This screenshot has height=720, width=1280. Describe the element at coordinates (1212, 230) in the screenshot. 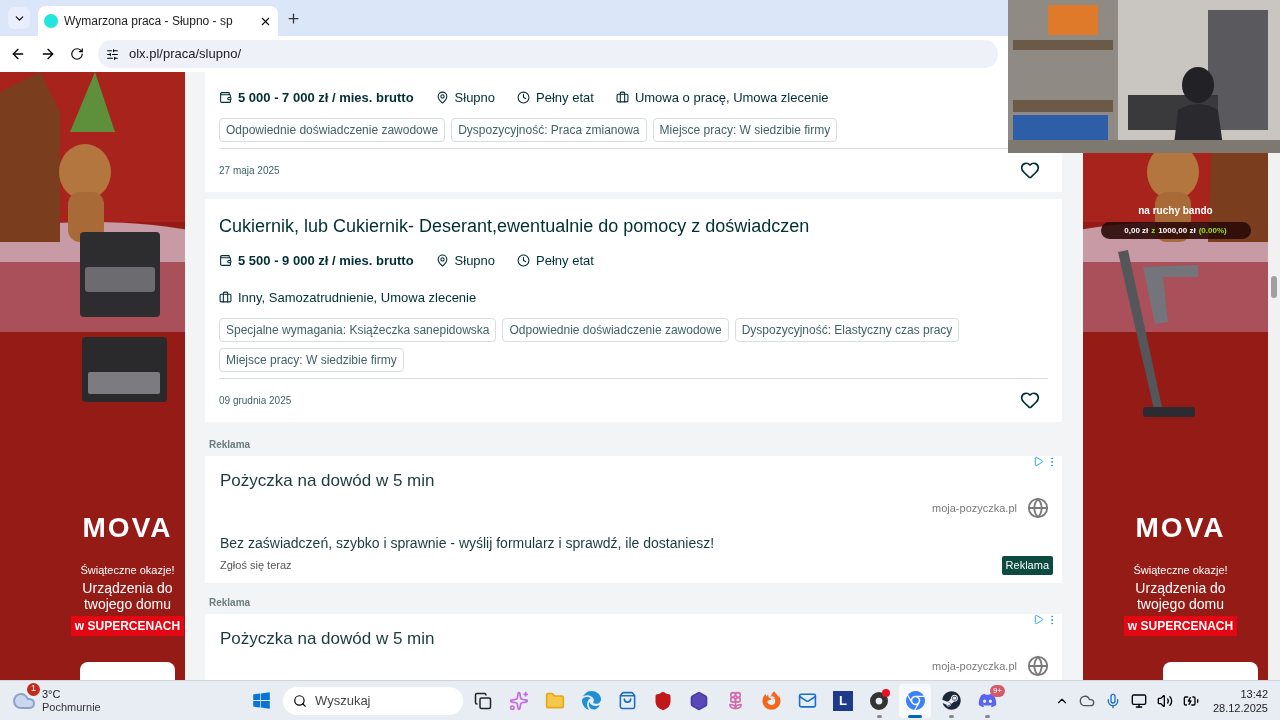

I see `goal-percent: (0.00%)` at that location.